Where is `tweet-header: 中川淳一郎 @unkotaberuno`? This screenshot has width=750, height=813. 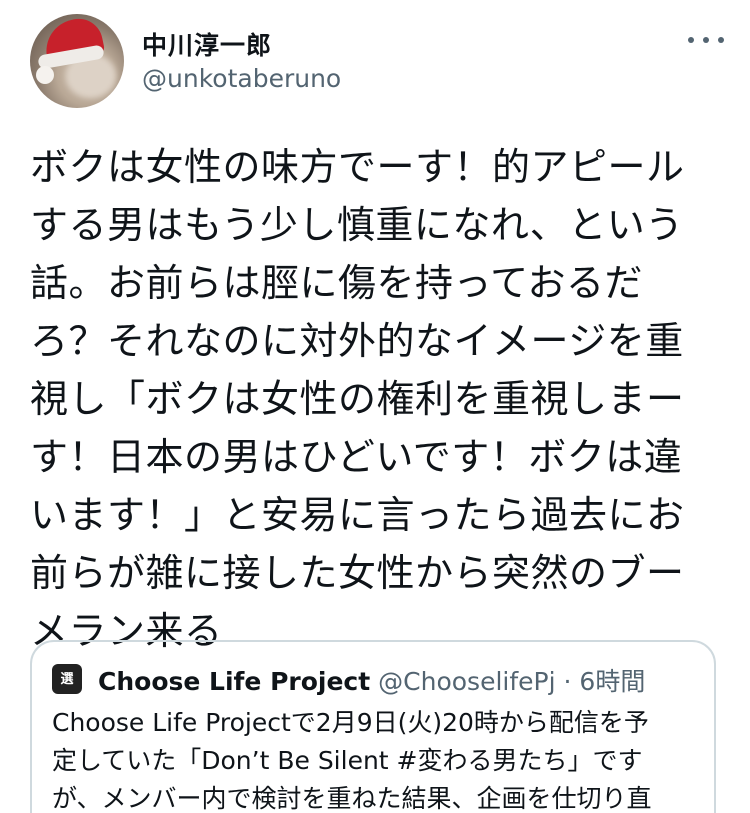 tweet-header: 中川淳一郎 @unkotaberuno is located at coordinates (375, 60).